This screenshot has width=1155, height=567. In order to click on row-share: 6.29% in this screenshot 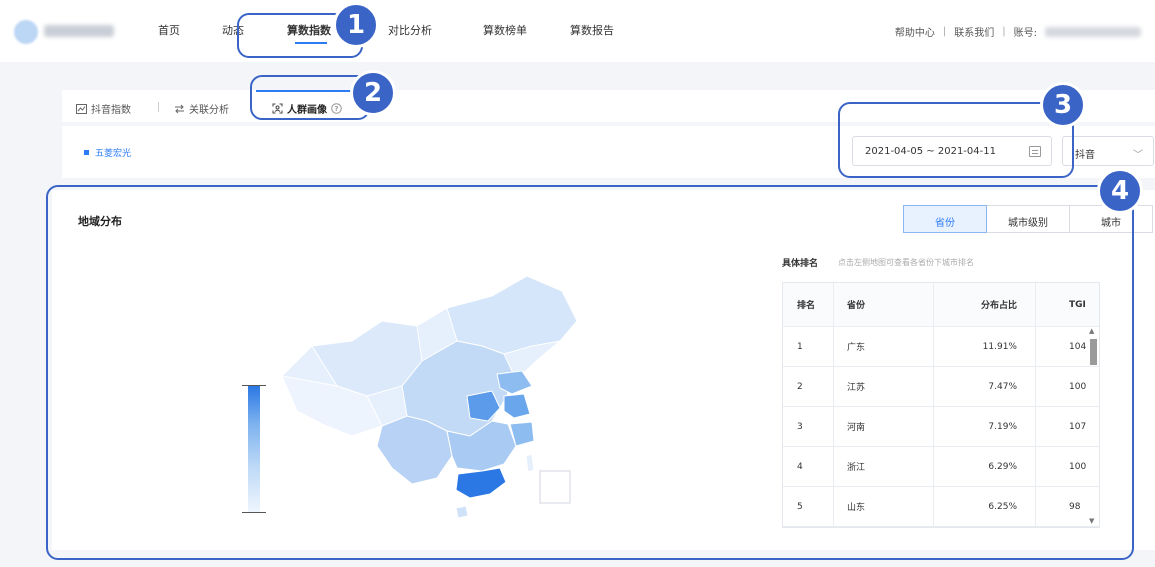, I will do `click(1002, 466)`.